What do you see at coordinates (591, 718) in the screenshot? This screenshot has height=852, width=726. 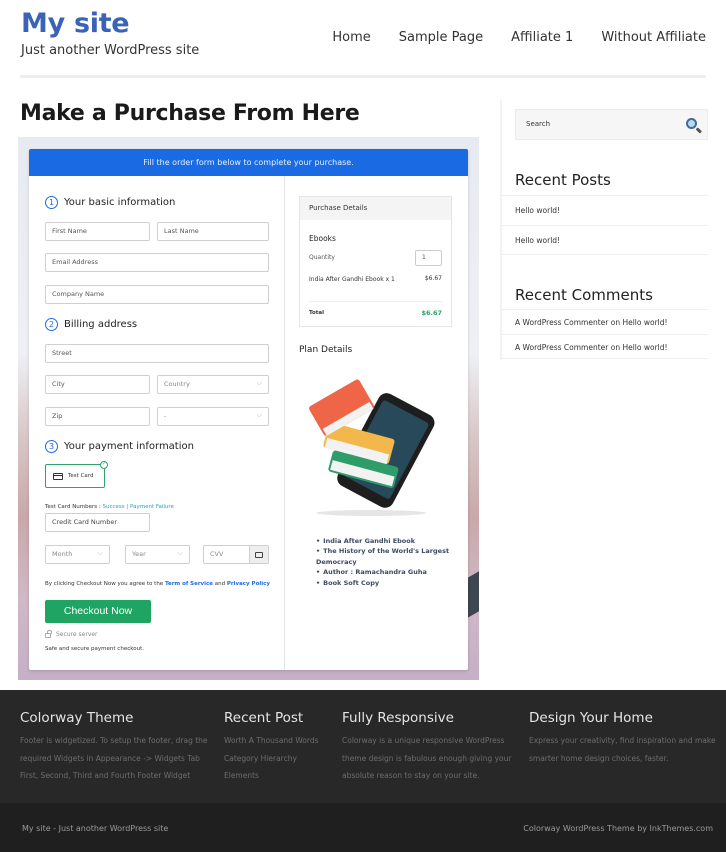 I see `footer-col-title: Design Your Home` at bounding box center [591, 718].